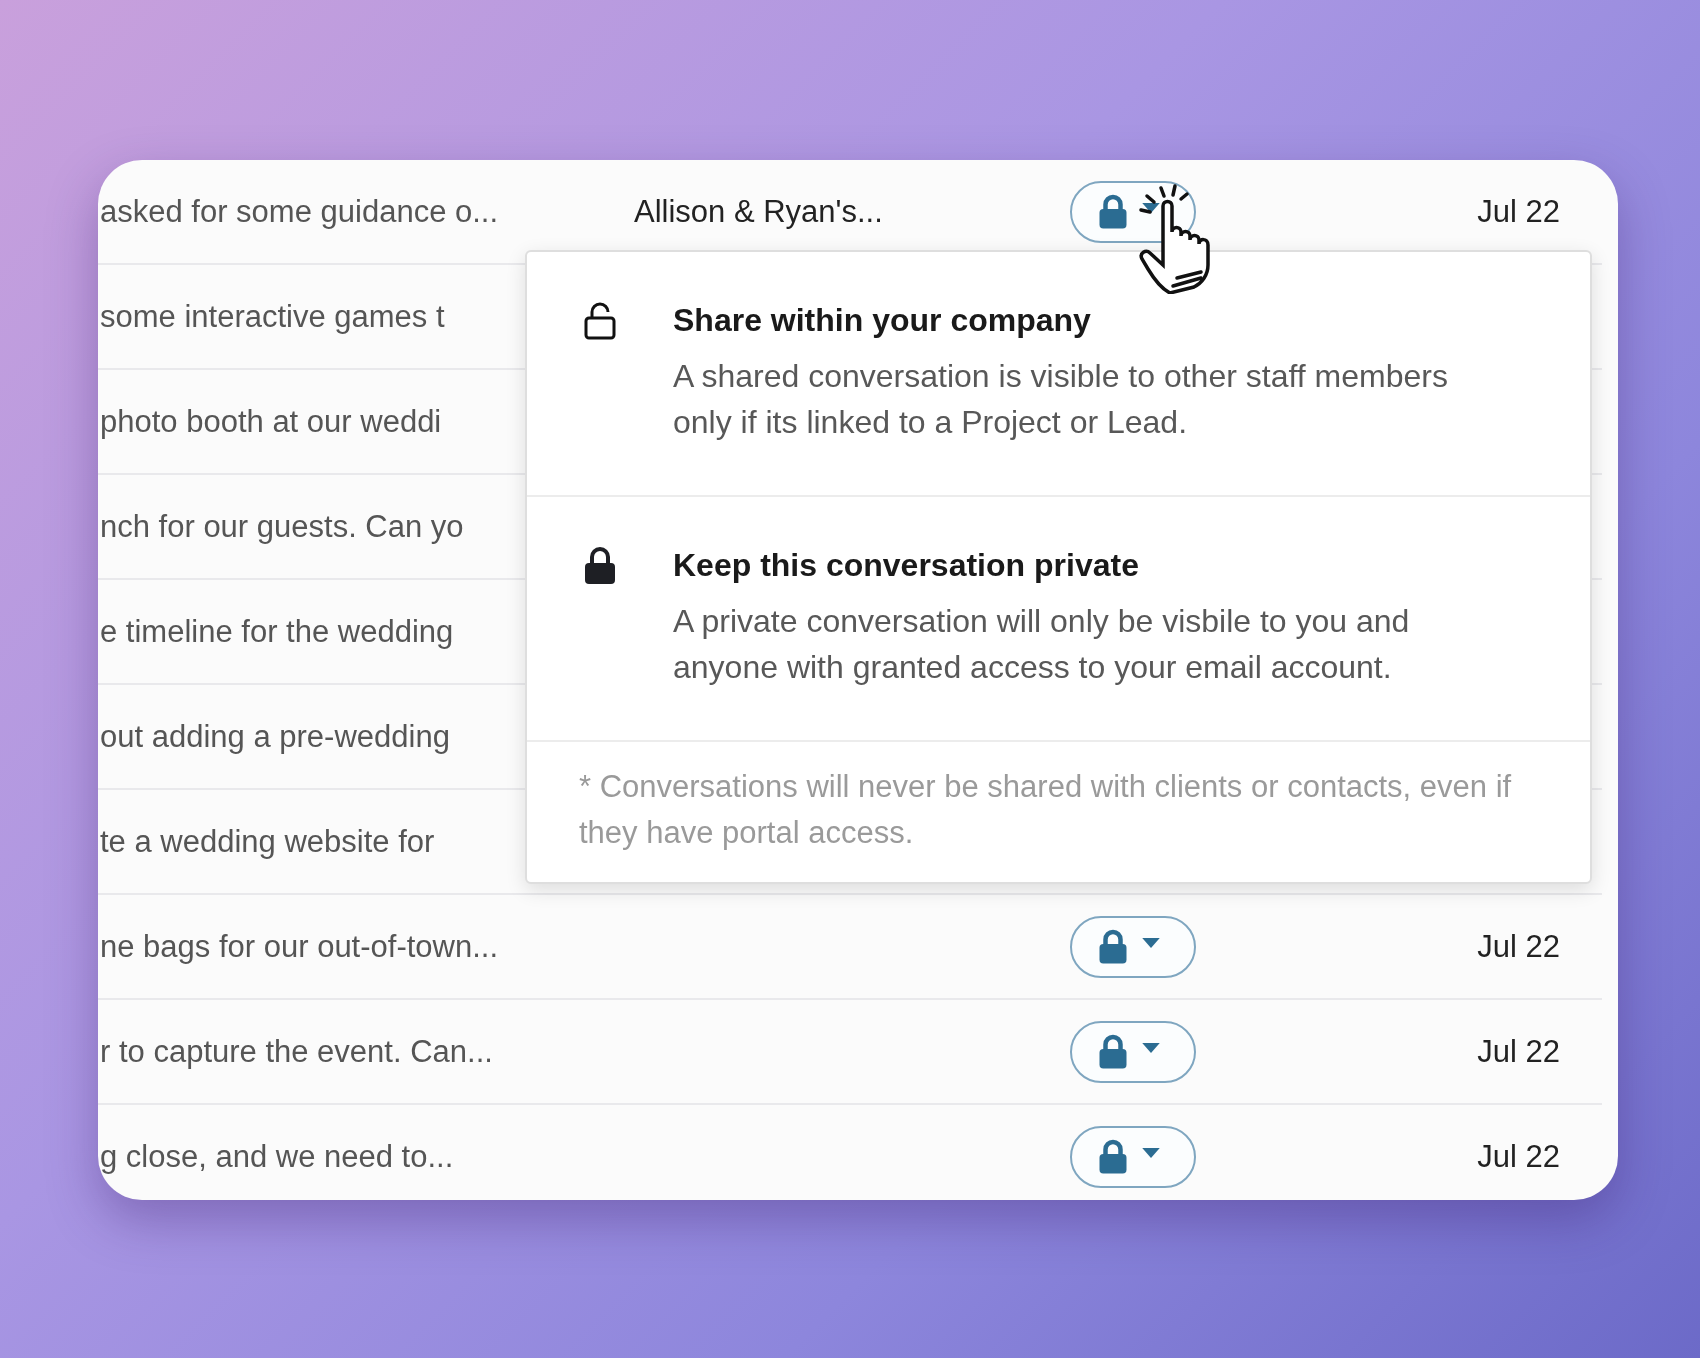  I want to click on footnote: * Conversations will never be shared with clients or contacts, even if they have portal access., so click(1045, 810).